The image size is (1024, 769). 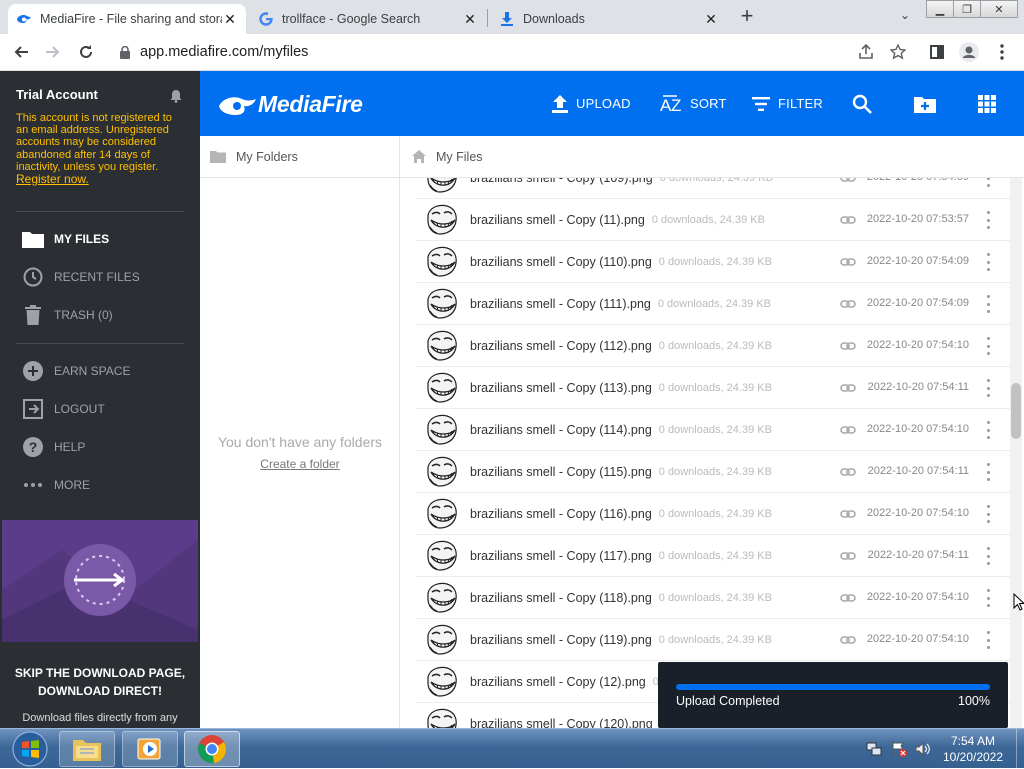 What do you see at coordinates (30, 749) in the screenshot?
I see `start-button` at bounding box center [30, 749].